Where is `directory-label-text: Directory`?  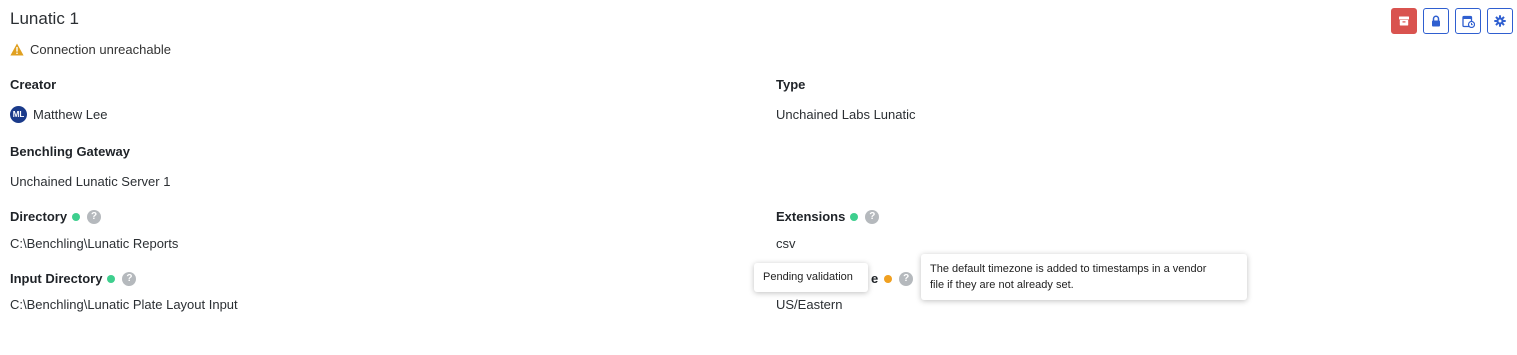 directory-label-text: Directory is located at coordinates (39, 216).